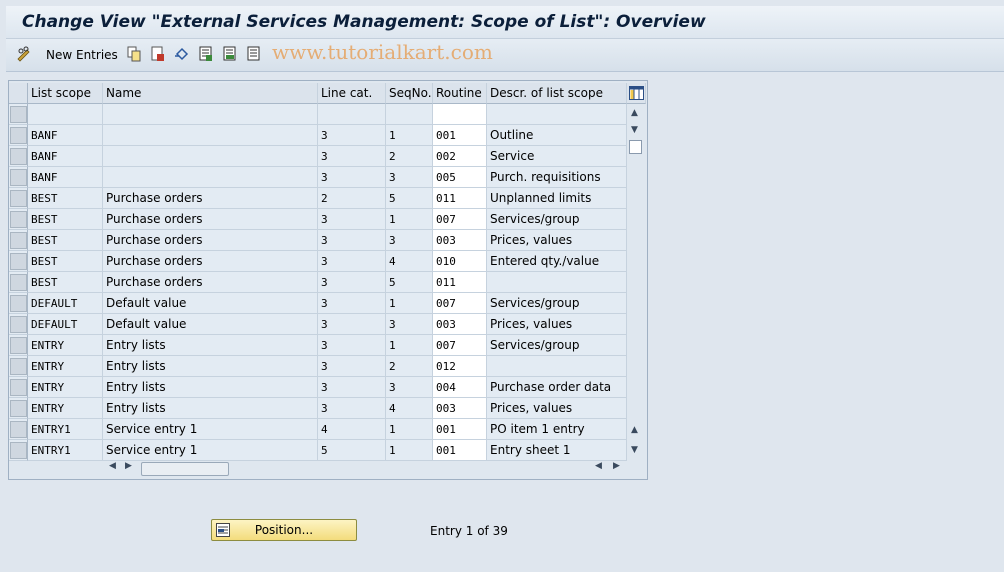 The height and width of the screenshot is (572, 1004). I want to click on scroll-up-icon: ▲, so click(634, 113).